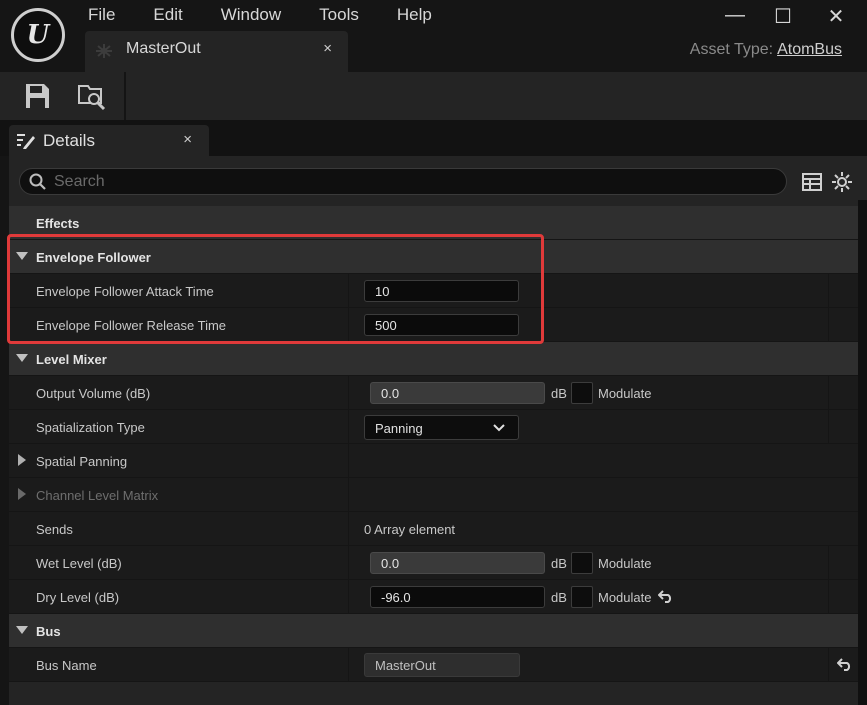 The height and width of the screenshot is (705, 867). Describe the element at coordinates (438, 631) in the screenshot. I see `category-bus: Bus` at that location.